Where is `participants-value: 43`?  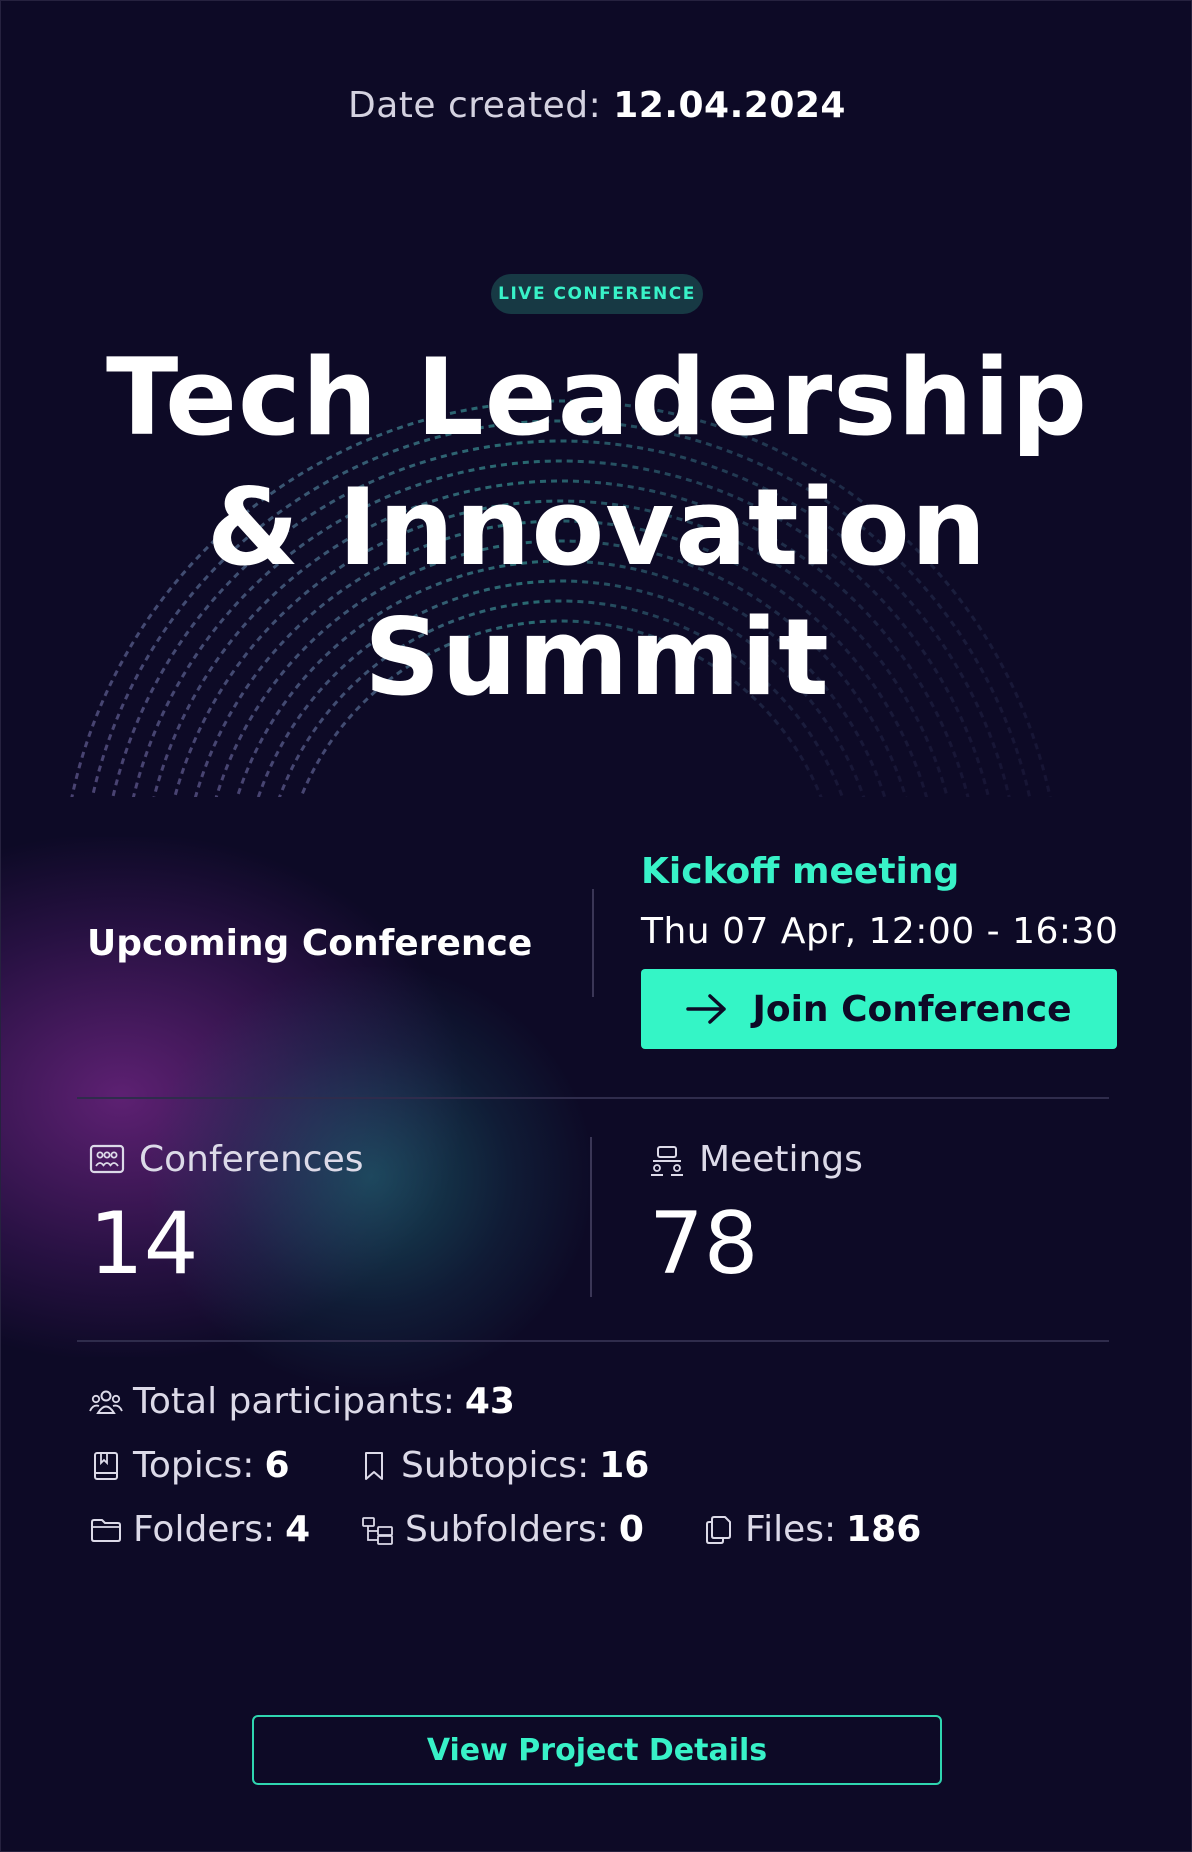
participants-value: 43 is located at coordinates (489, 1401).